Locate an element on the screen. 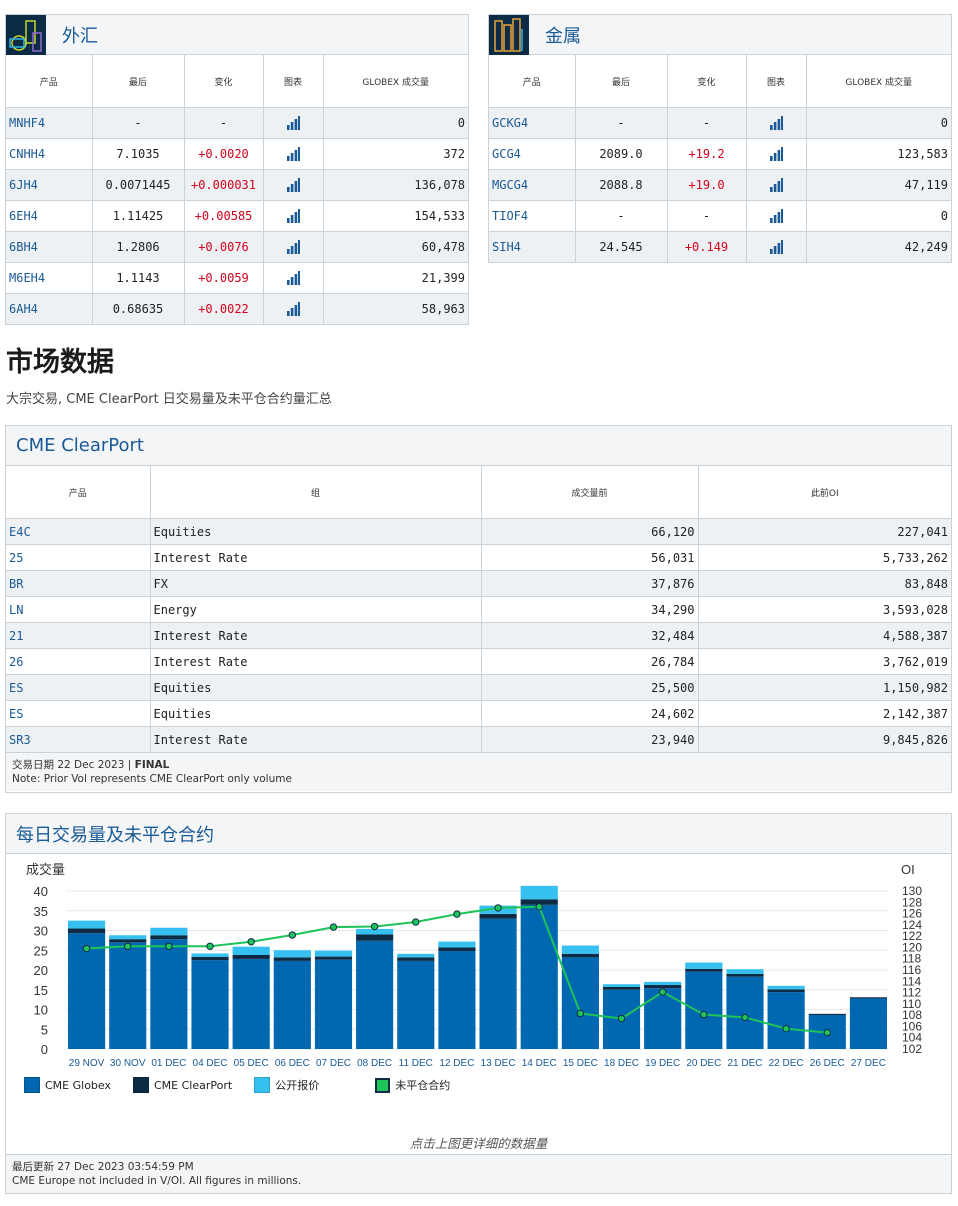 The width and height of the screenshot is (958, 1206). col-group: 组 is located at coordinates (316, 492).